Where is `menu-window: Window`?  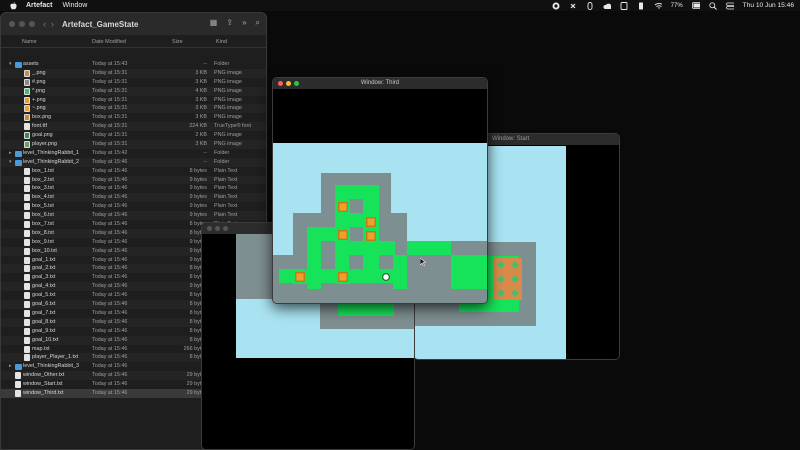 menu-window: Window is located at coordinates (74, 5).